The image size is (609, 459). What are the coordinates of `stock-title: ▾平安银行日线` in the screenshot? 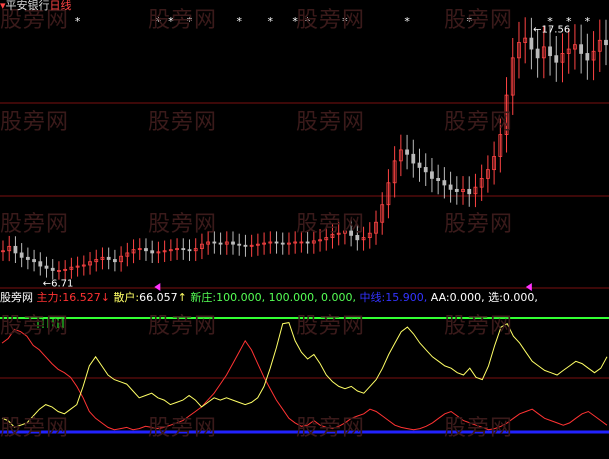 It's located at (36, 6).